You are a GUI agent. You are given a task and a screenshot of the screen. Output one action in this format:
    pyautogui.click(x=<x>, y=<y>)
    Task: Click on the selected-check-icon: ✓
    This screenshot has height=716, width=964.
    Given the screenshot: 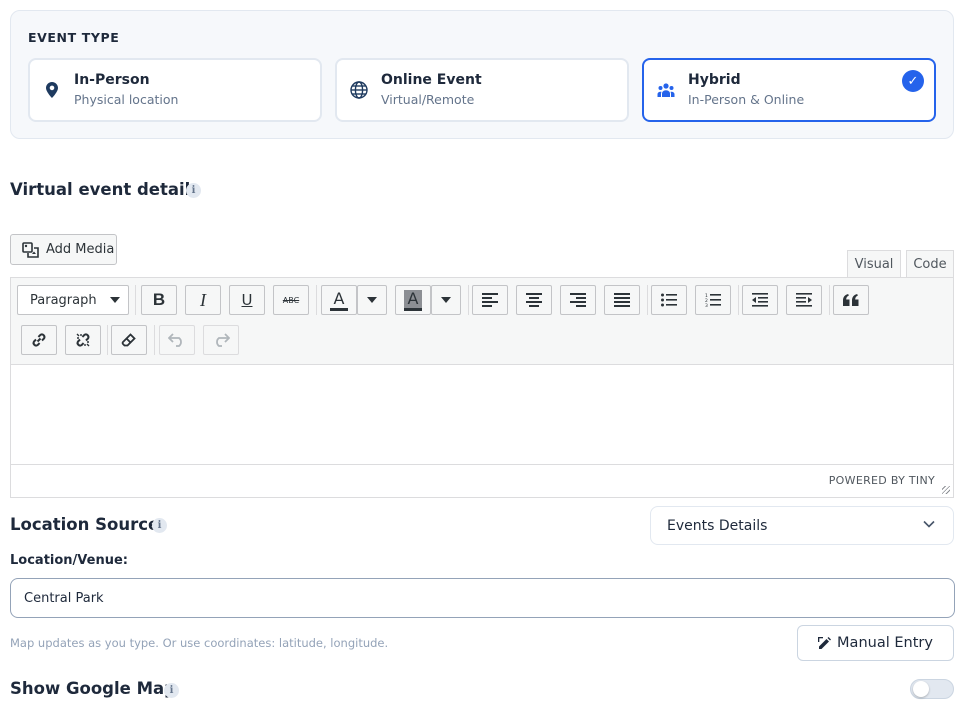 What is the action you would take?
    pyautogui.click(x=913, y=81)
    